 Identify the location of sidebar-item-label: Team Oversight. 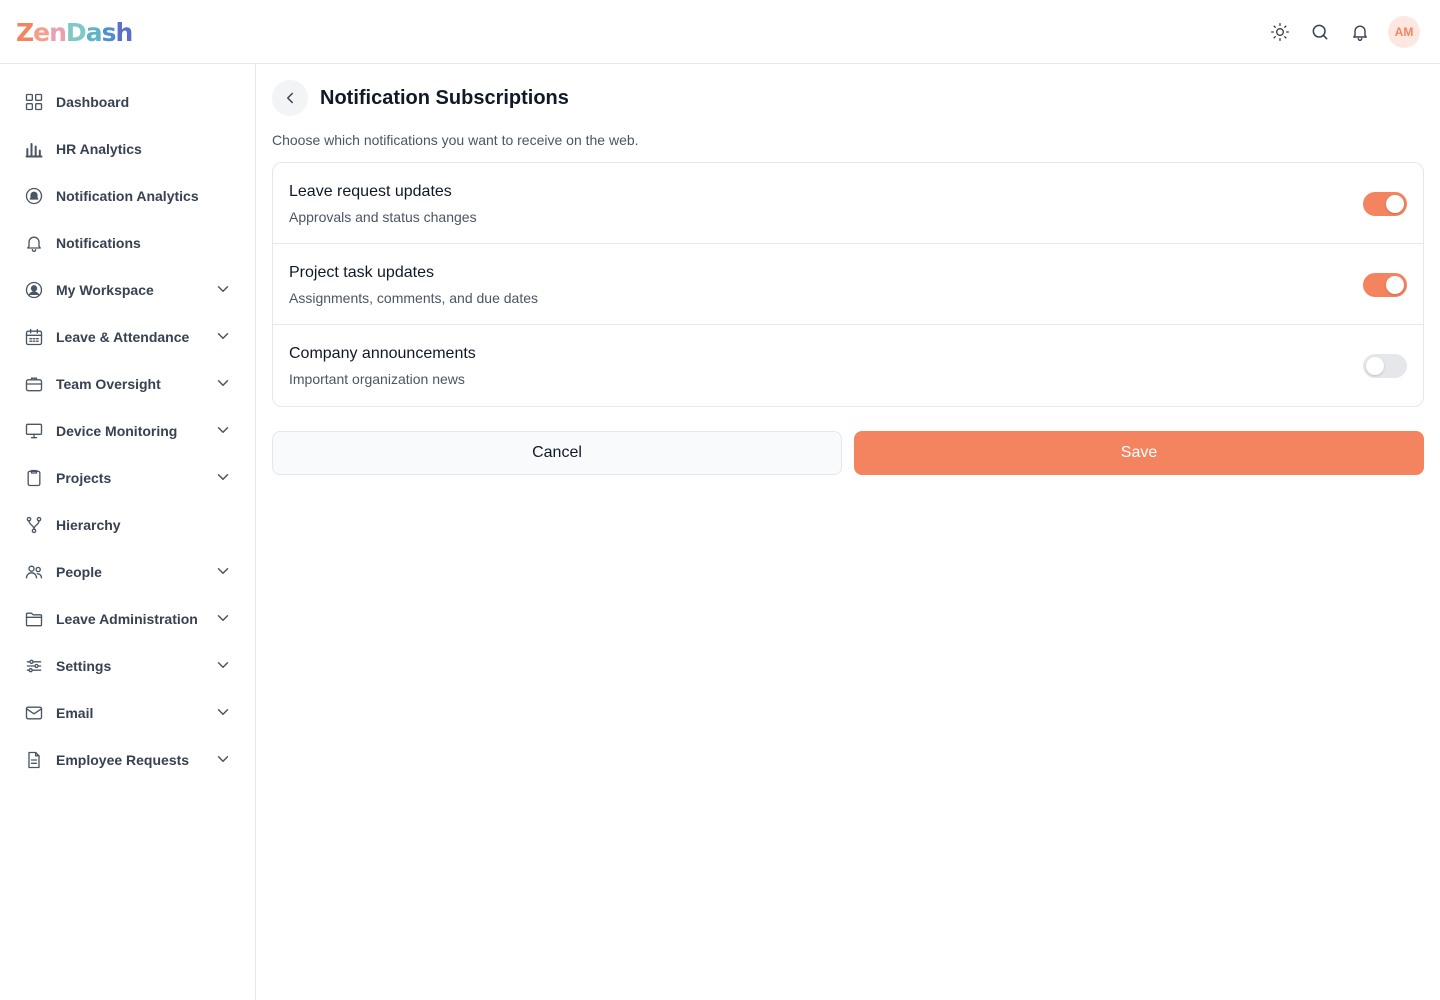
(108, 383).